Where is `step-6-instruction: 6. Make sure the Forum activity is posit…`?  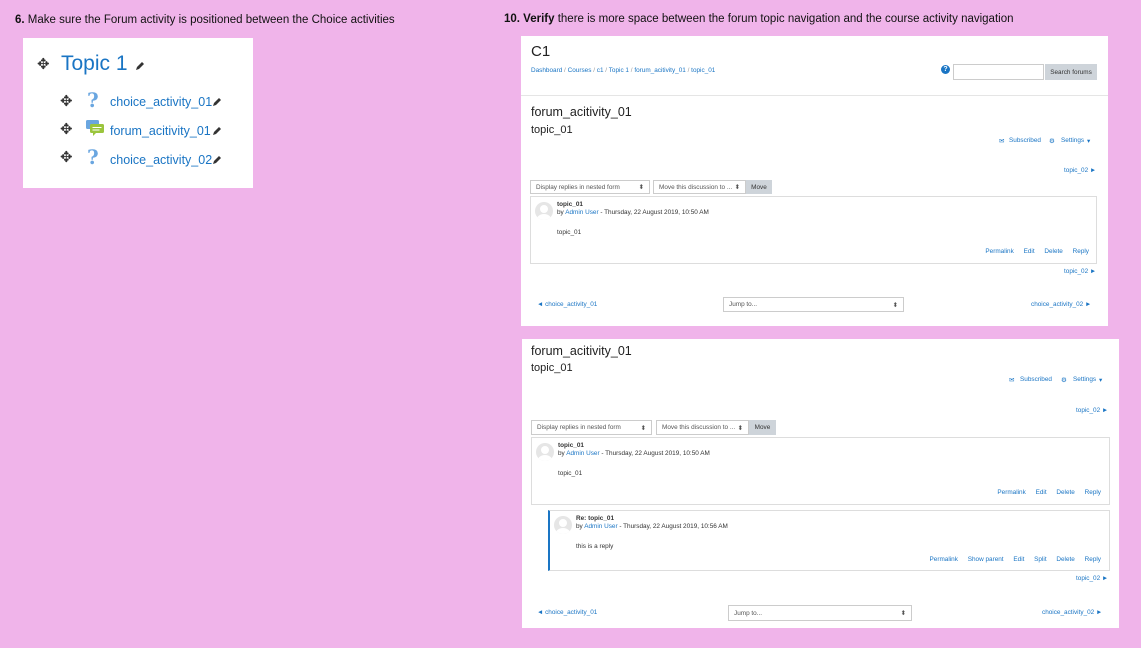
step-6-instruction: 6. Make sure the Forum activity is posit… is located at coordinates (205, 20).